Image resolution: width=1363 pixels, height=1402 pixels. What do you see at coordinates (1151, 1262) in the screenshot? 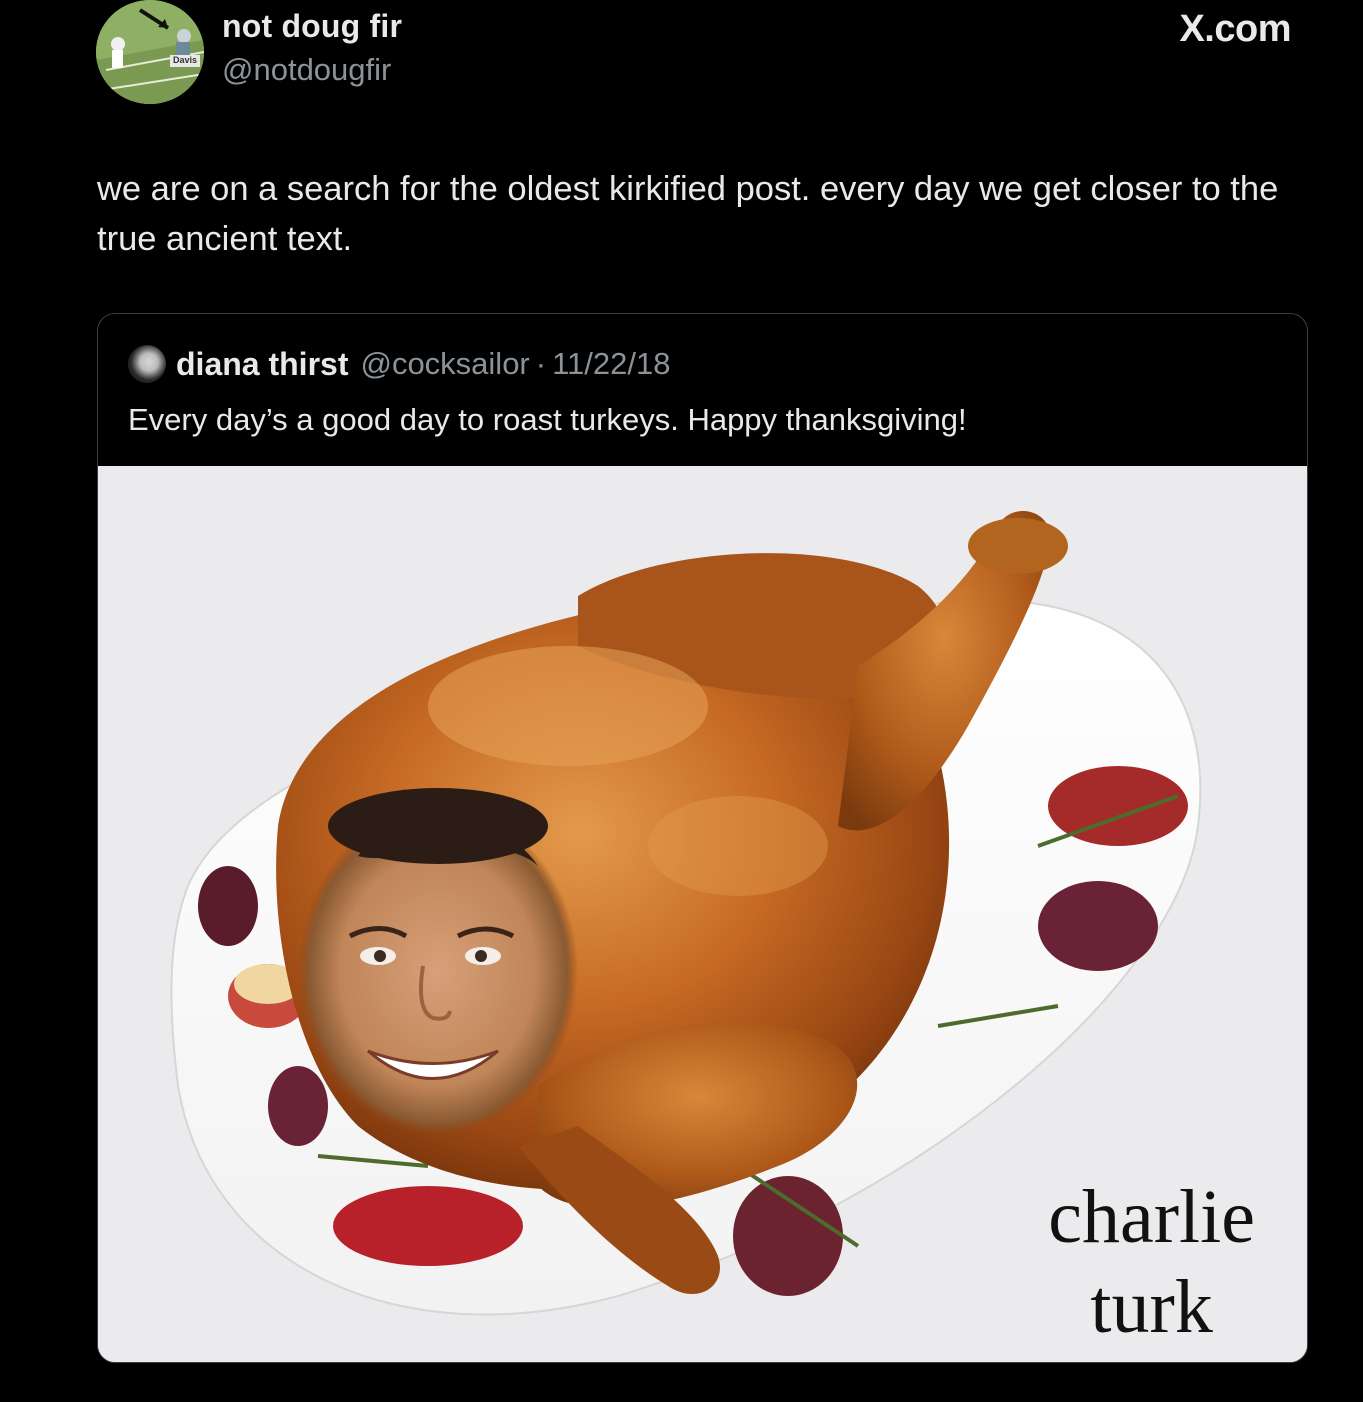
I see `image-caption: charlie turk` at bounding box center [1151, 1262].